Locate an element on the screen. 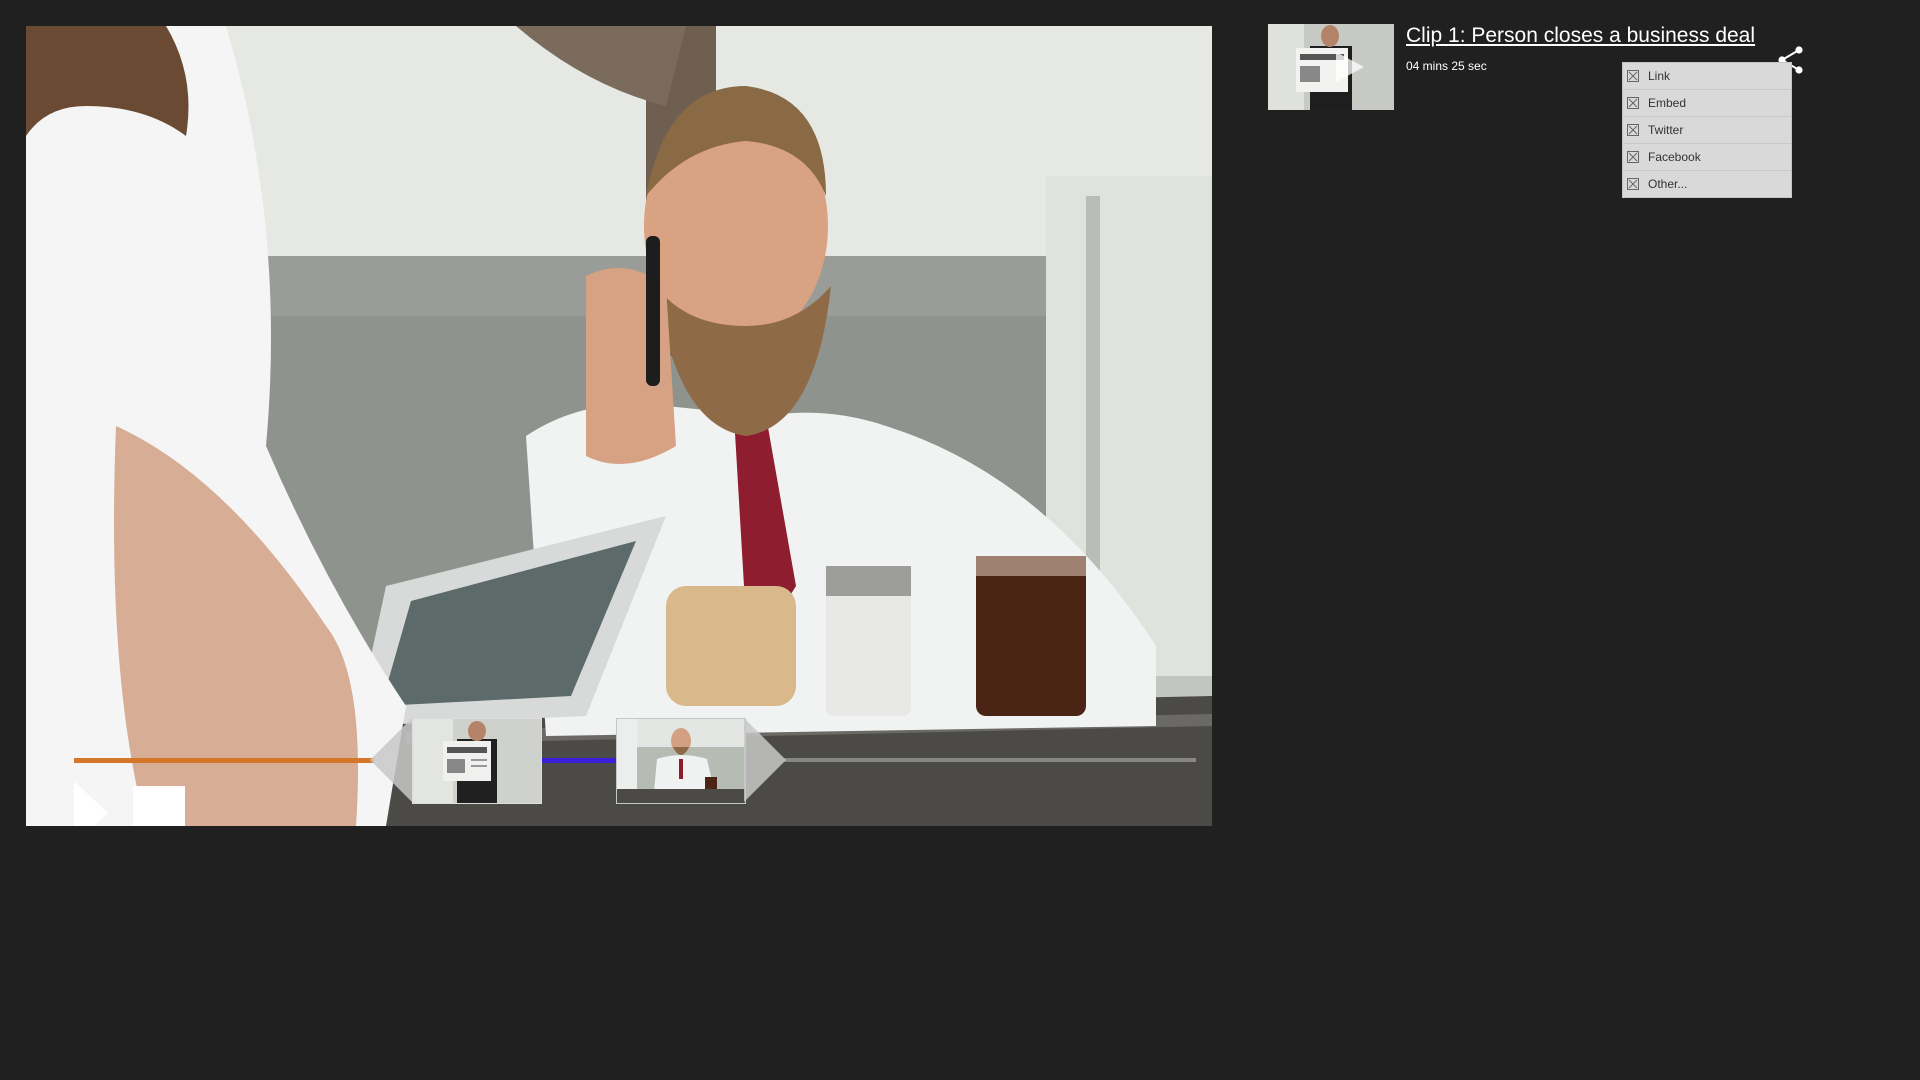 The height and width of the screenshot is (1080, 1920). clip-thumbnail is located at coordinates (1331, 67).